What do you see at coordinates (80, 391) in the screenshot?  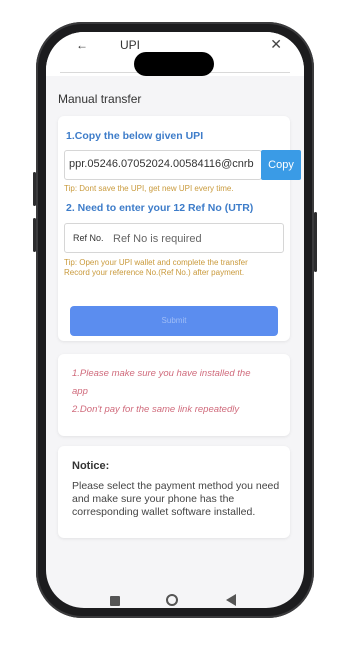 I see `warning-line2: app` at bounding box center [80, 391].